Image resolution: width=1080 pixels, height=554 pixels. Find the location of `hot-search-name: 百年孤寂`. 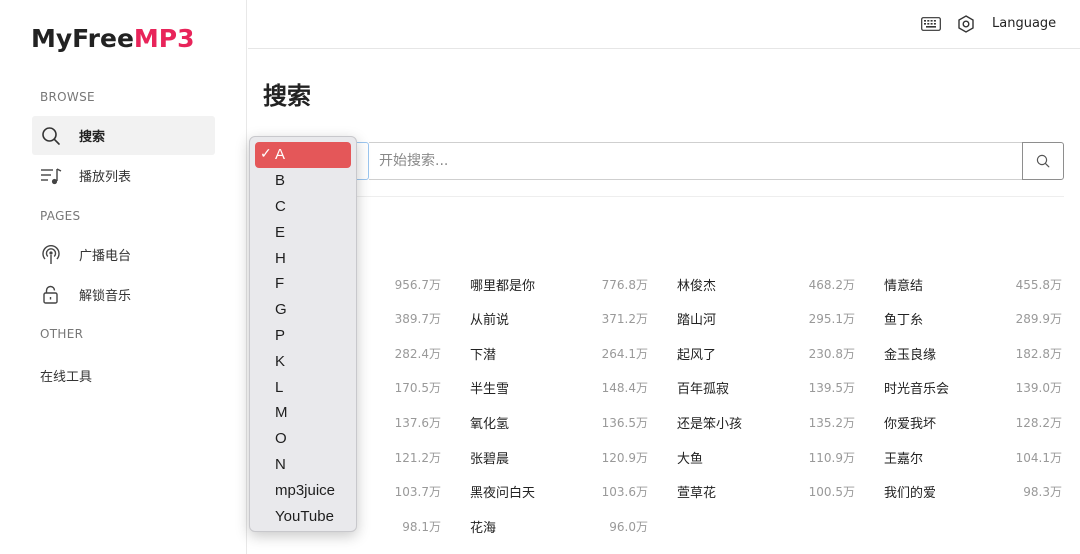

hot-search-name: 百年孤寂 is located at coordinates (703, 387).